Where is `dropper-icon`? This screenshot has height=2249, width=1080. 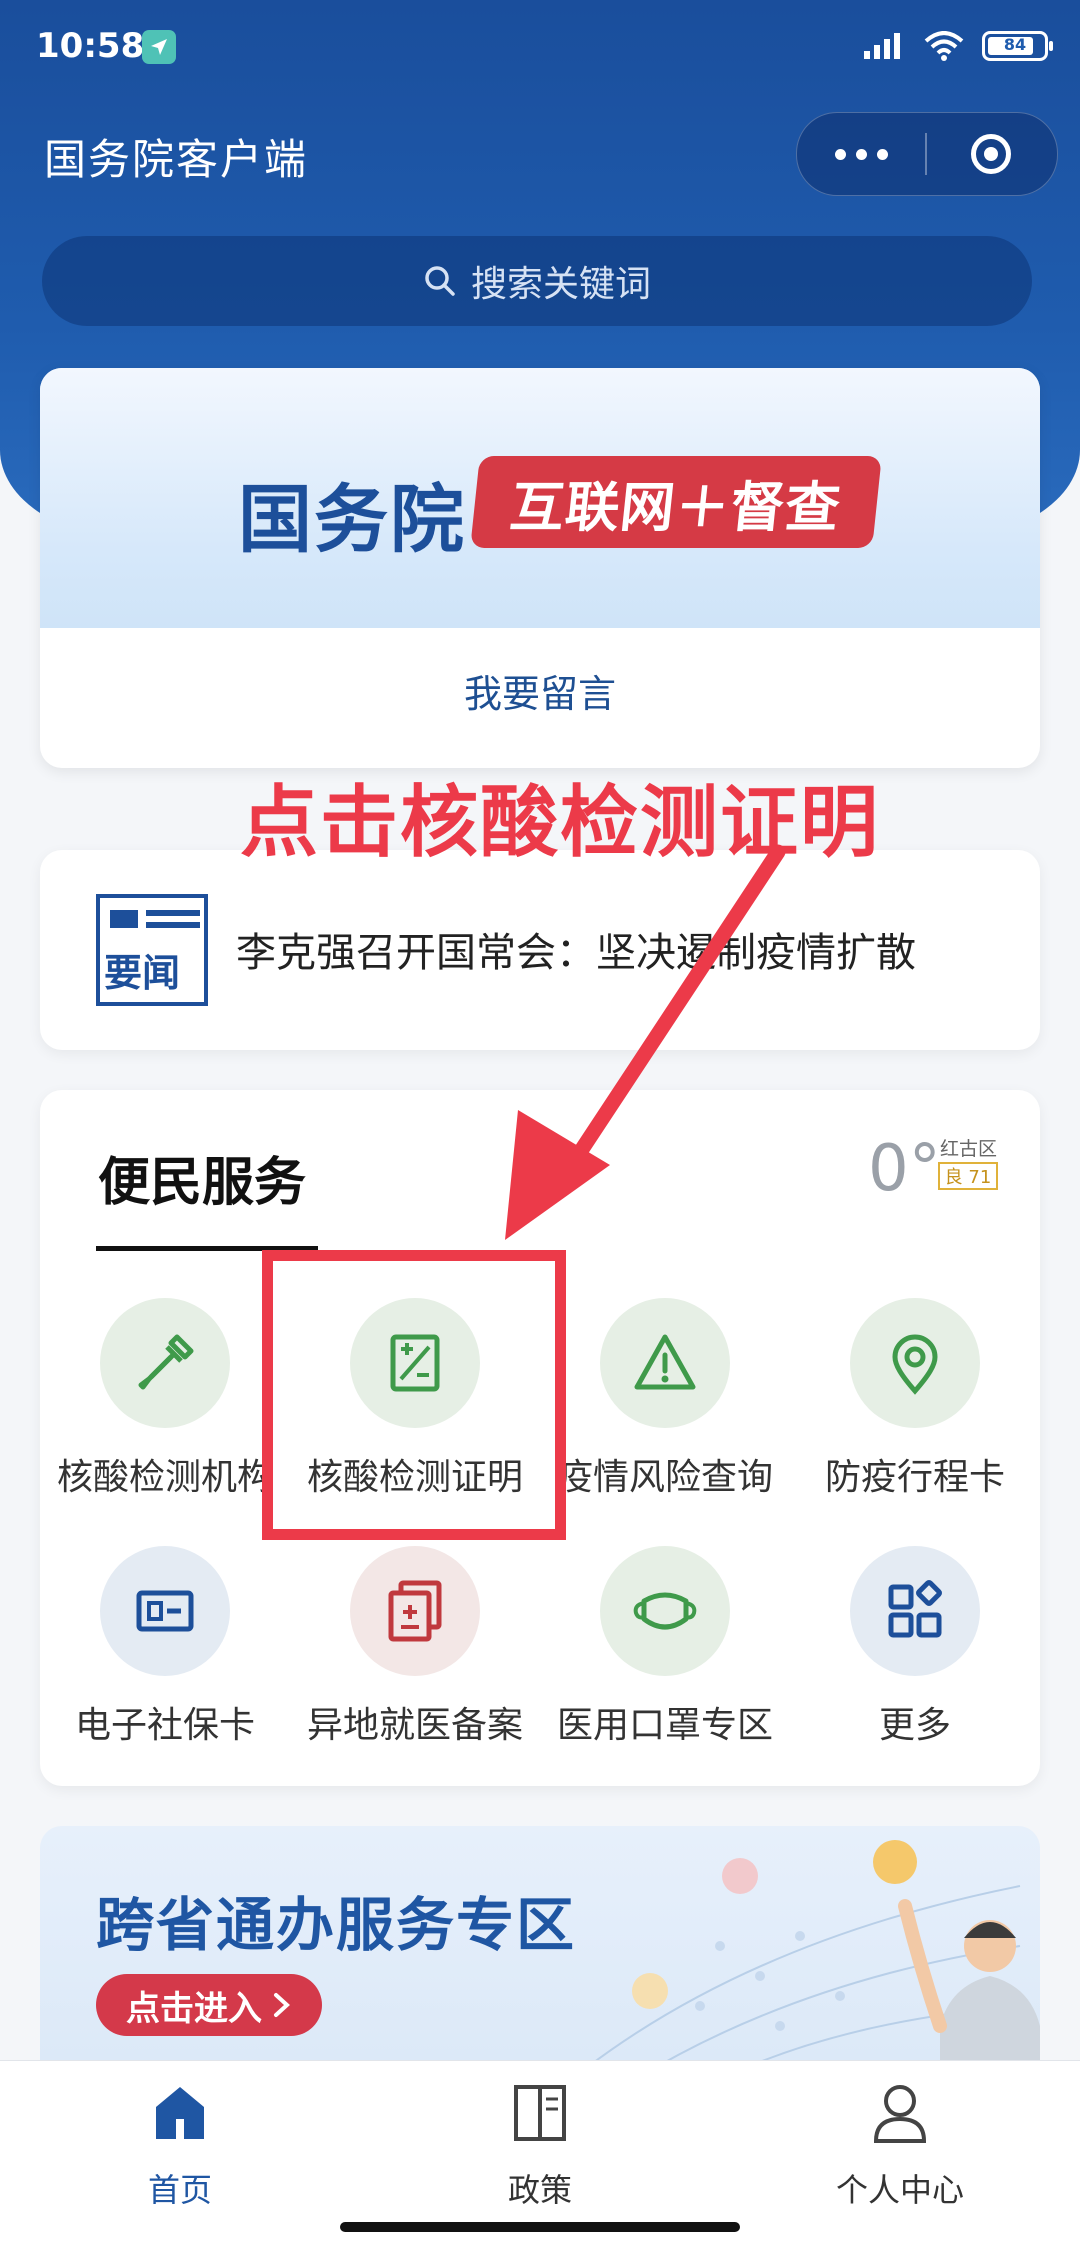
dropper-icon is located at coordinates (166, 1362).